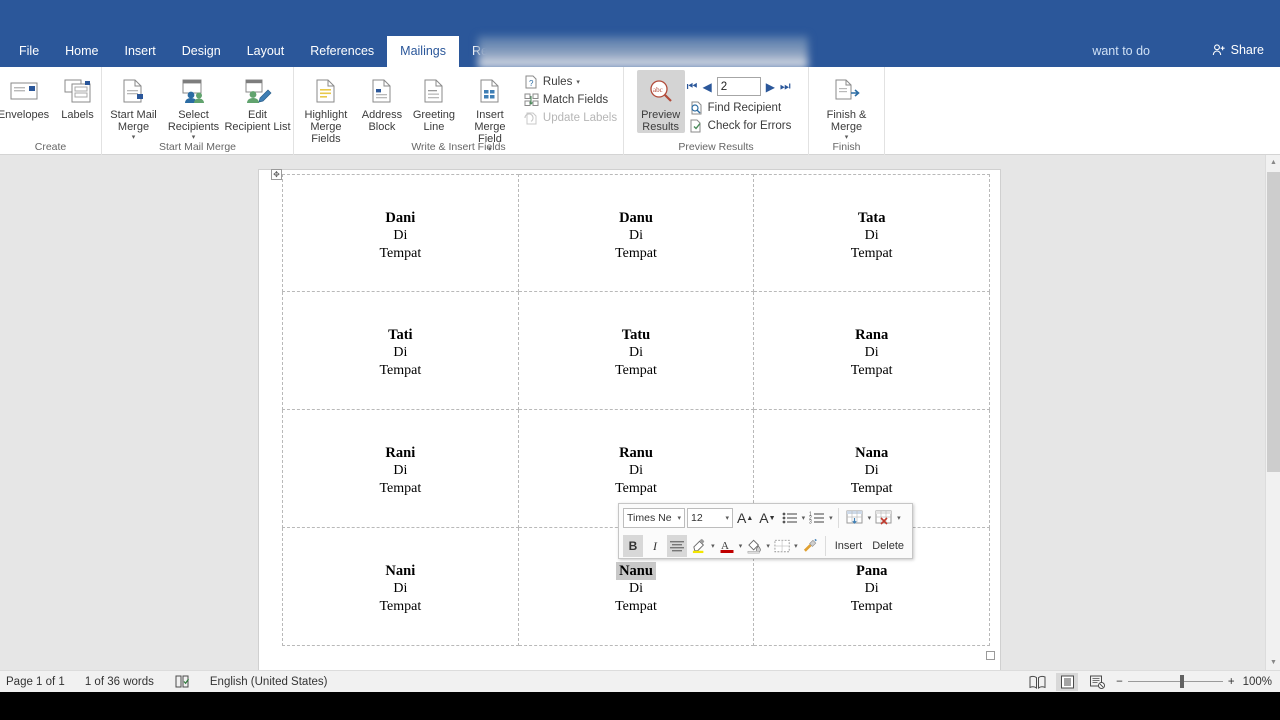 The image size is (1280, 720). I want to click on tab-home: Home, so click(81, 51).